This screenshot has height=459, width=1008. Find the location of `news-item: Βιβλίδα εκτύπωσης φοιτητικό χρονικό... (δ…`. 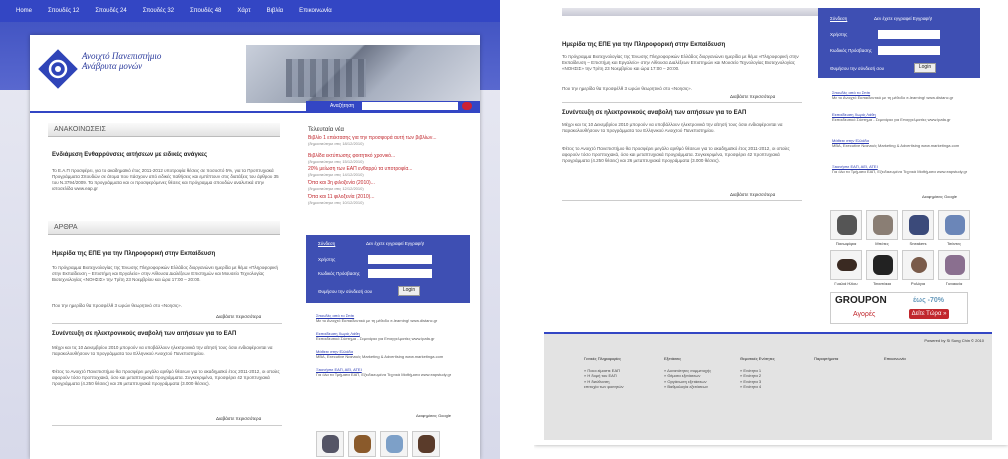

news-item: Βιβλίδα εκτύπωσης φοιτητικό χρονικό... (δ… is located at coordinates (388, 159).